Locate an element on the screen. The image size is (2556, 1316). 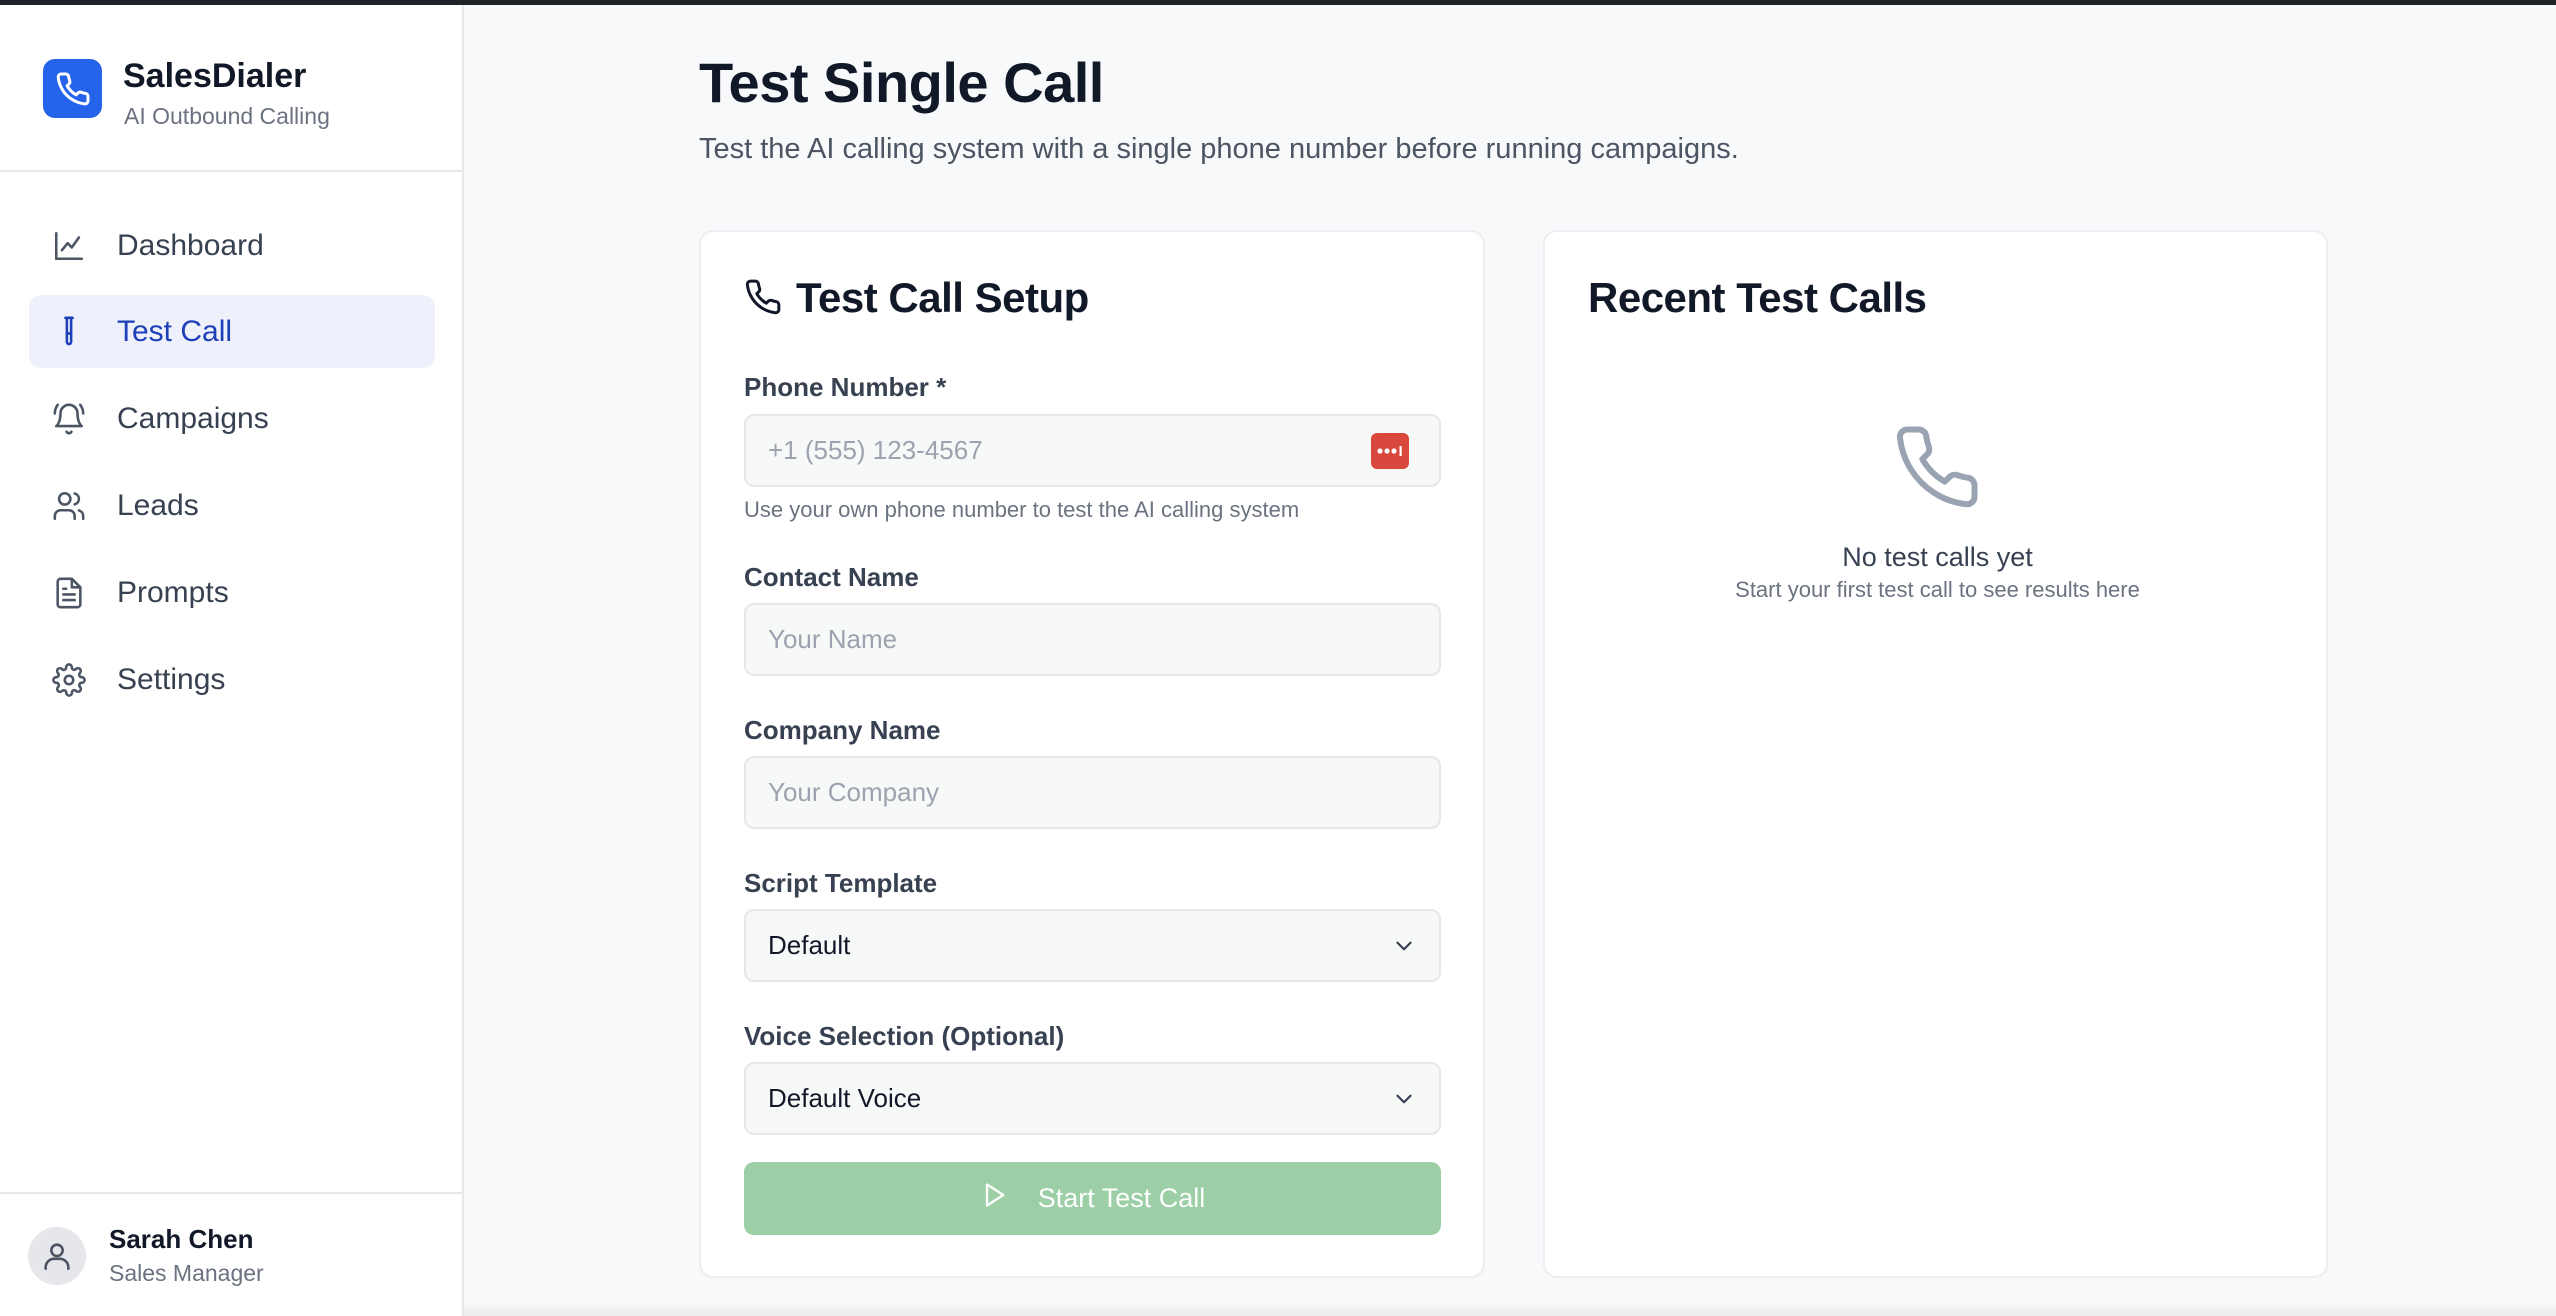
sidebar-item-label: Leads is located at coordinates (158, 505).